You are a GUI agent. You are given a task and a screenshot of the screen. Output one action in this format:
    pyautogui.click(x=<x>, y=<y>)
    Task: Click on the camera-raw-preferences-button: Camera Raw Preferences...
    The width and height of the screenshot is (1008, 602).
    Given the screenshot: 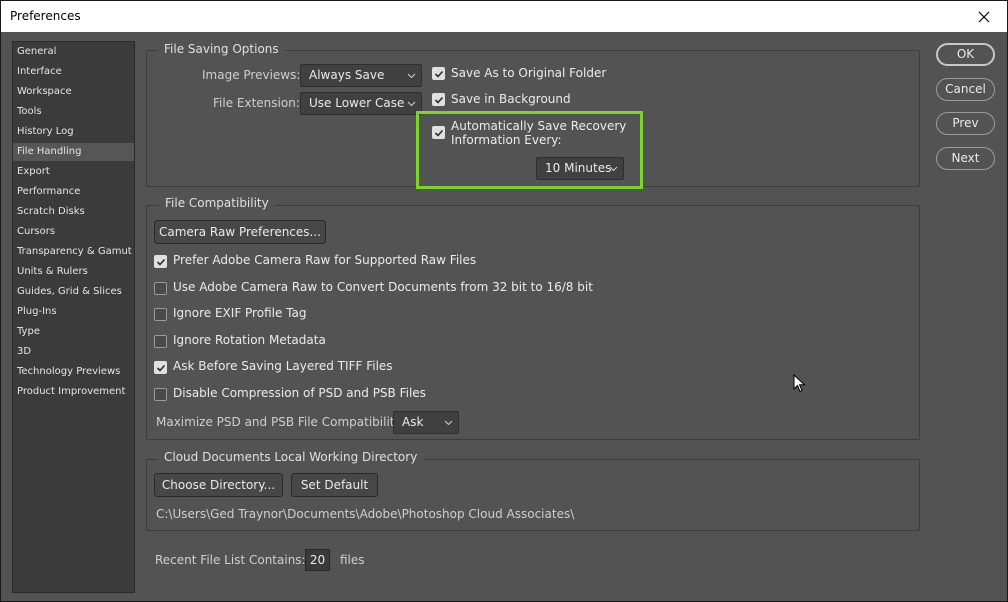 What is the action you would take?
    pyautogui.click(x=240, y=232)
    